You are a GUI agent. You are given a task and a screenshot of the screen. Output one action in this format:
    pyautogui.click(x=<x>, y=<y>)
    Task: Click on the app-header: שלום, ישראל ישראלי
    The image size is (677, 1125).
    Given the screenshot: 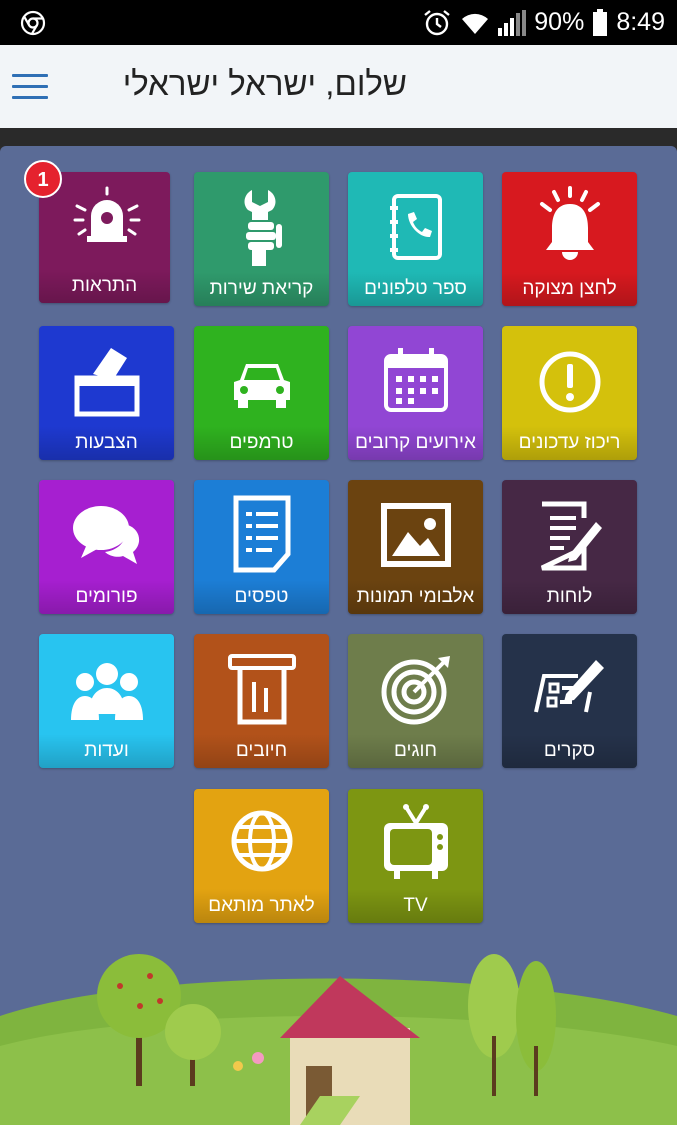 What is the action you would take?
    pyautogui.click(x=338, y=86)
    